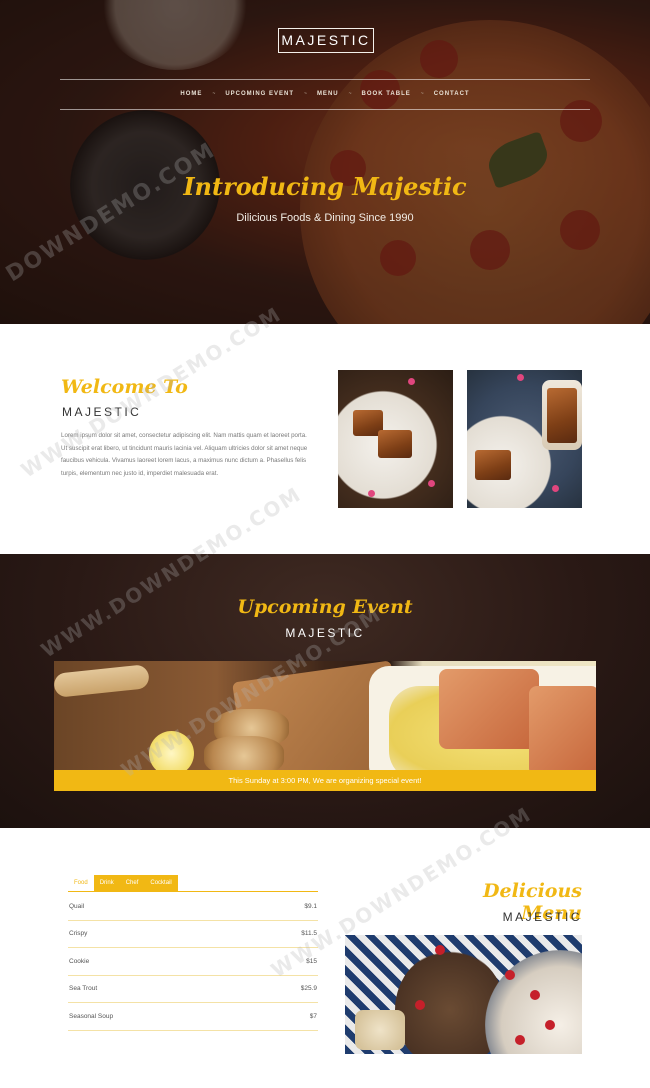  Describe the element at coordinates (83, 989) in the screenshot. I see `menu-item-name: Sea Trout` at that location.